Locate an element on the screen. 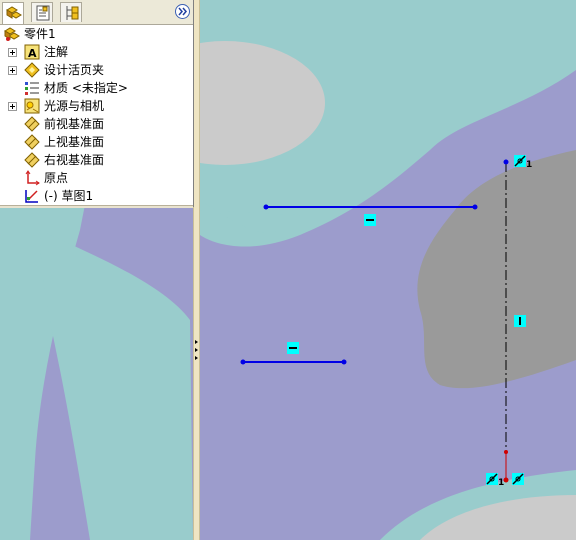 This screenshot has height=540, width=576. tree-item-label: 材质 <未指定> is located at coordinates (86, 88).